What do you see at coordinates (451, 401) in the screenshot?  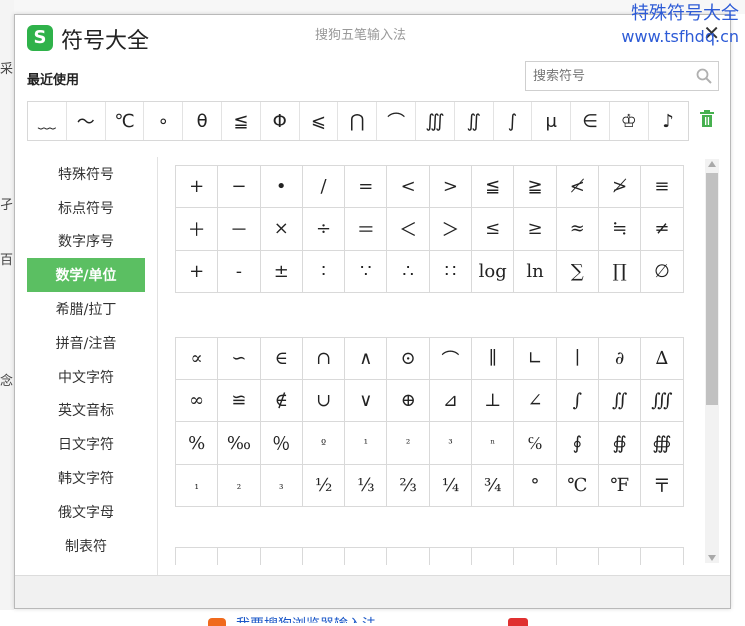 I see `symbol-cell: ⊿` at bounding box center [451, 401].